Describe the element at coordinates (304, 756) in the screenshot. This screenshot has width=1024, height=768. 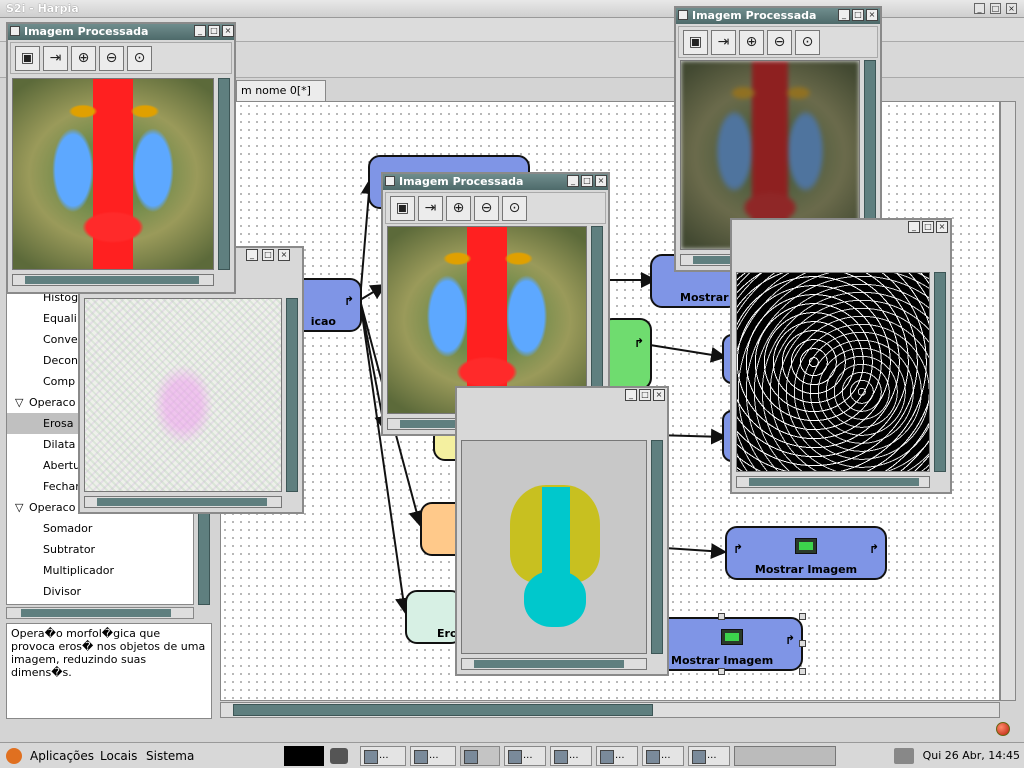
I see `system-monitor-icon` at that location.